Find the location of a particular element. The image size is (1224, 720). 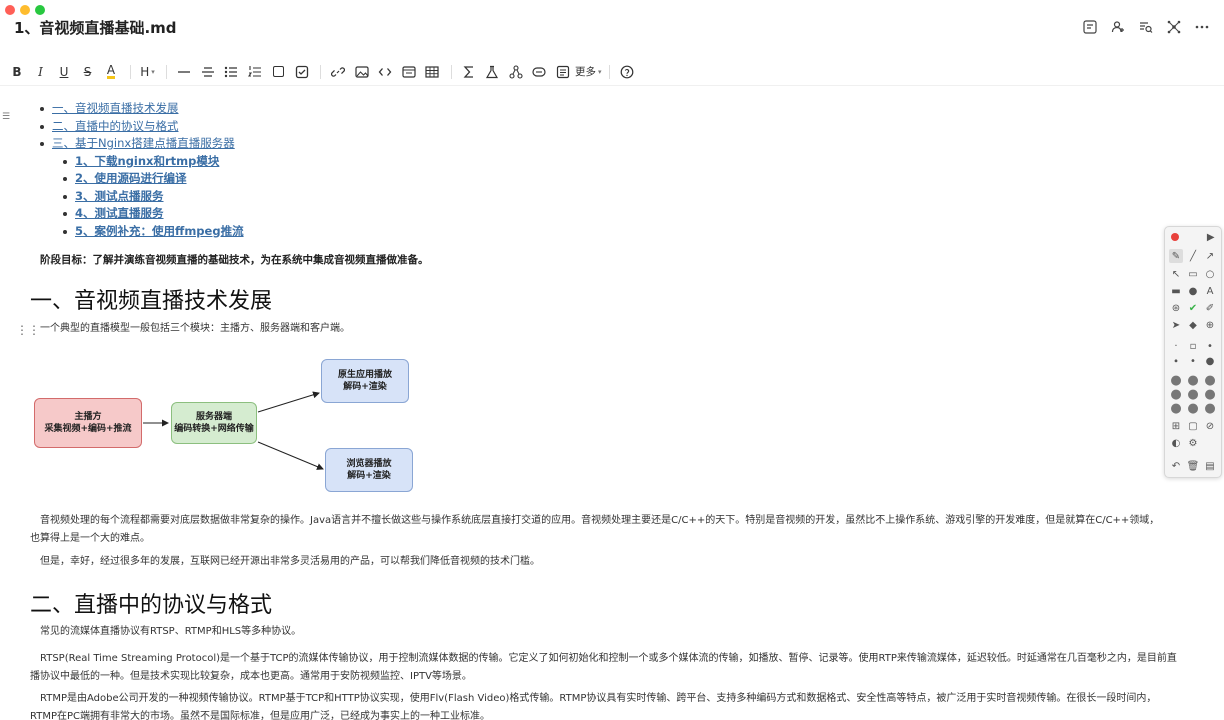

flask-icon is located at coordinates (492, 72).